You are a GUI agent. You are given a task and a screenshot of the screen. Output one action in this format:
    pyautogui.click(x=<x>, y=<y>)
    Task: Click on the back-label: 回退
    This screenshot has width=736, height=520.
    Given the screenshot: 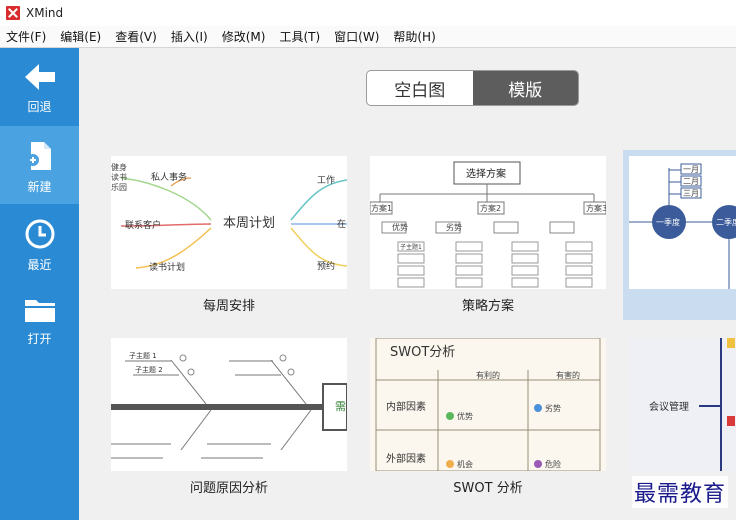 What is the action you would take?
    pyautogui.click(x=39, y=107)
    